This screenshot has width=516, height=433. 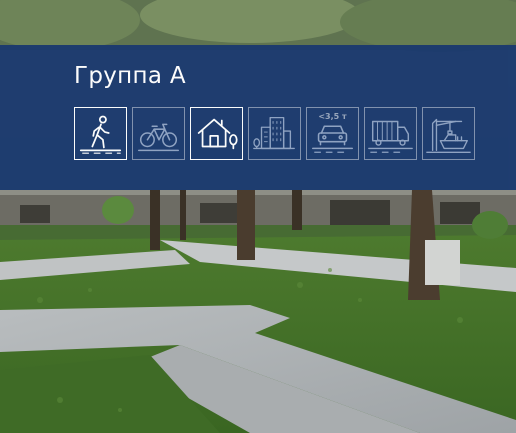 I want to click on house-icon-box, so click(x=216, y=133).